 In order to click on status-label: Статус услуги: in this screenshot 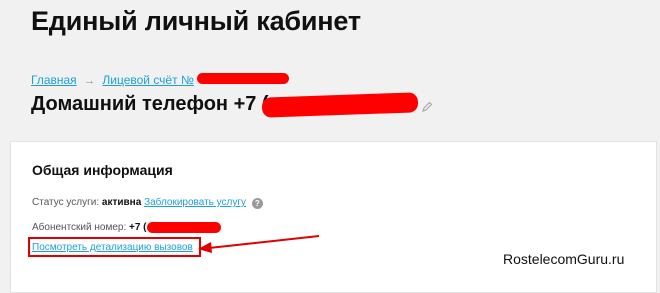, I will do `click(66, 202)`.